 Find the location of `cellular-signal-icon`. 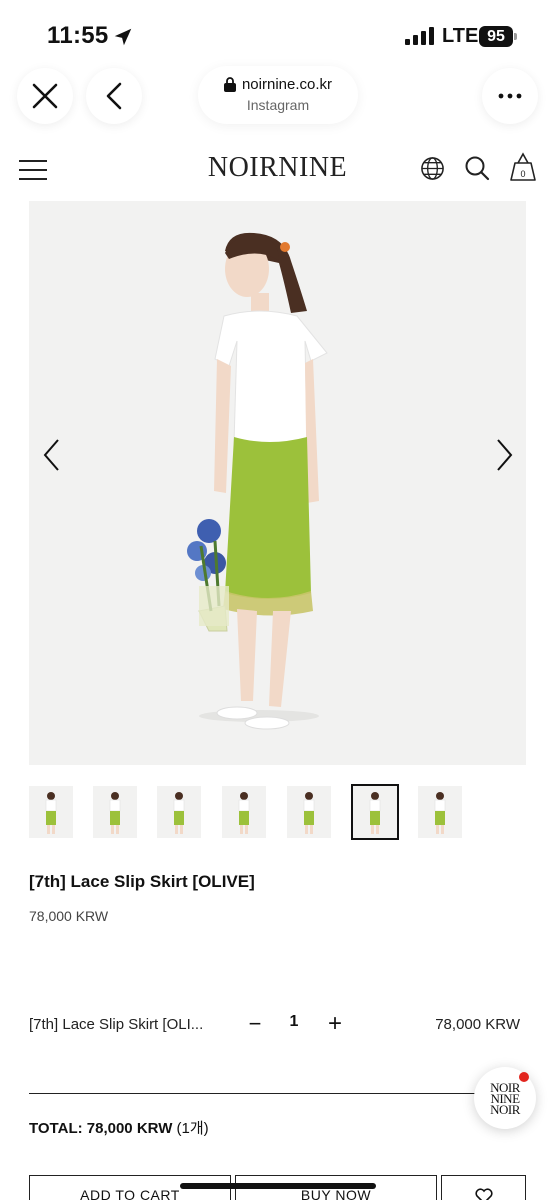

cellular-signal-icon is located at coordinates (419, 36).